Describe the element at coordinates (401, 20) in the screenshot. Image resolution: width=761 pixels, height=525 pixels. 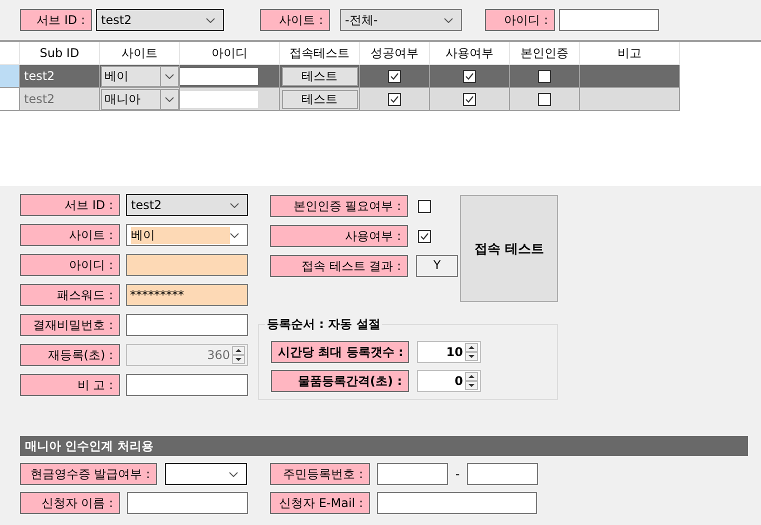
I see `site-dropdown: -전체-` at that location.